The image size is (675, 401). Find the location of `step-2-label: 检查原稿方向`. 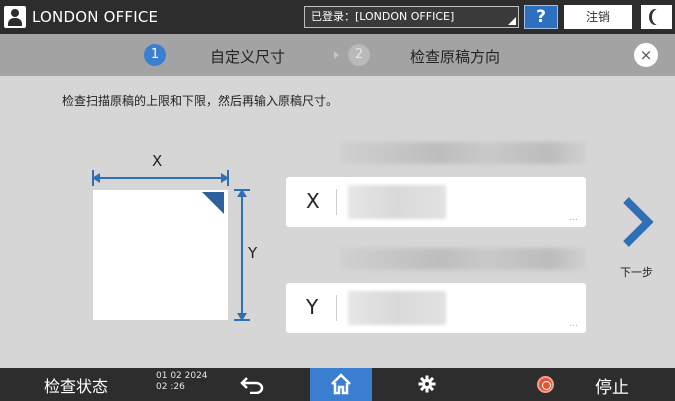

step-2-label: 检查原稿方向 is located at coordinates (455, 57).